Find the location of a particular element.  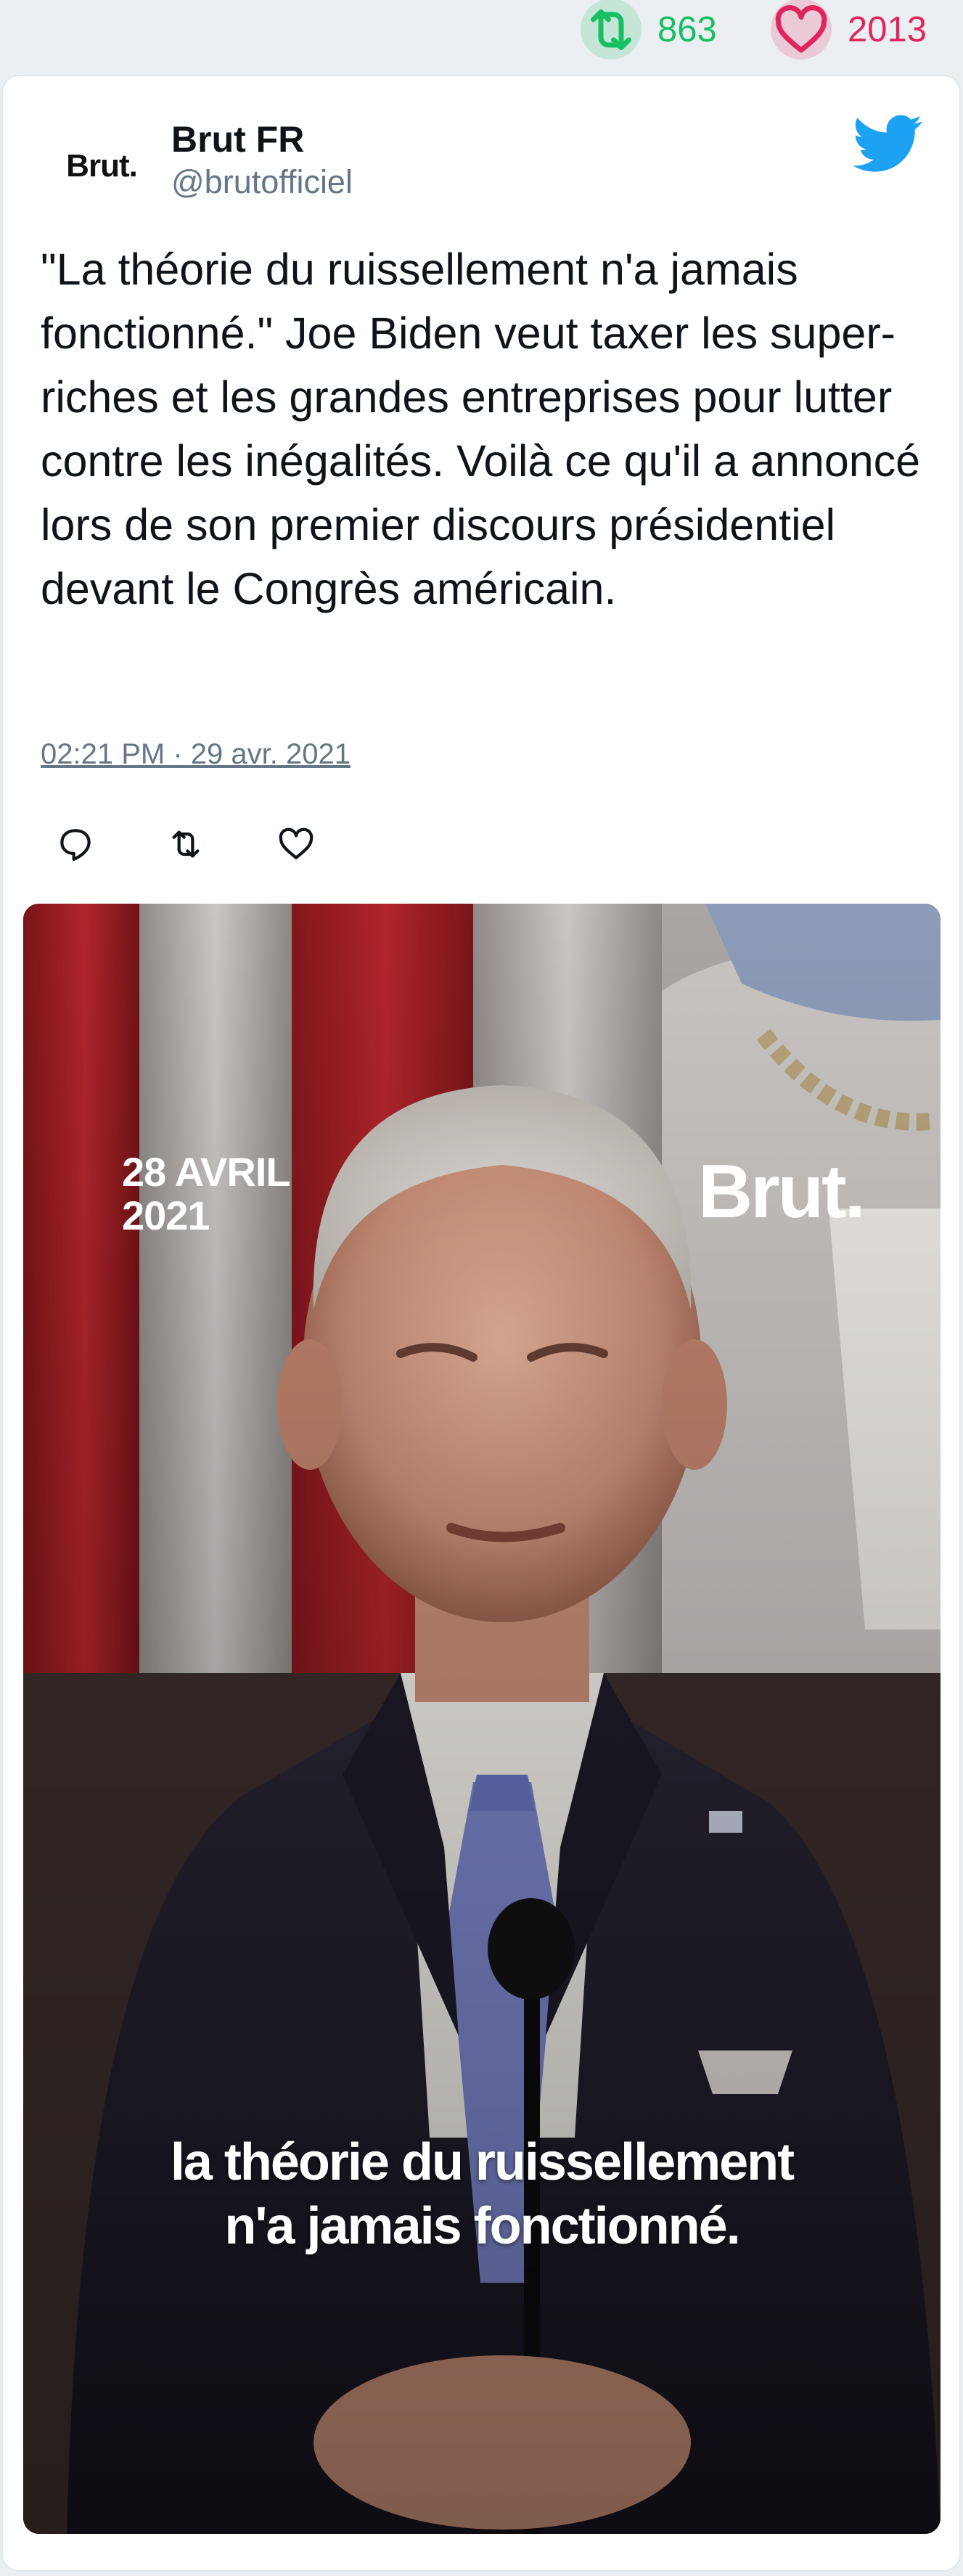

tweet-actions is located at coordinates (200, 846).